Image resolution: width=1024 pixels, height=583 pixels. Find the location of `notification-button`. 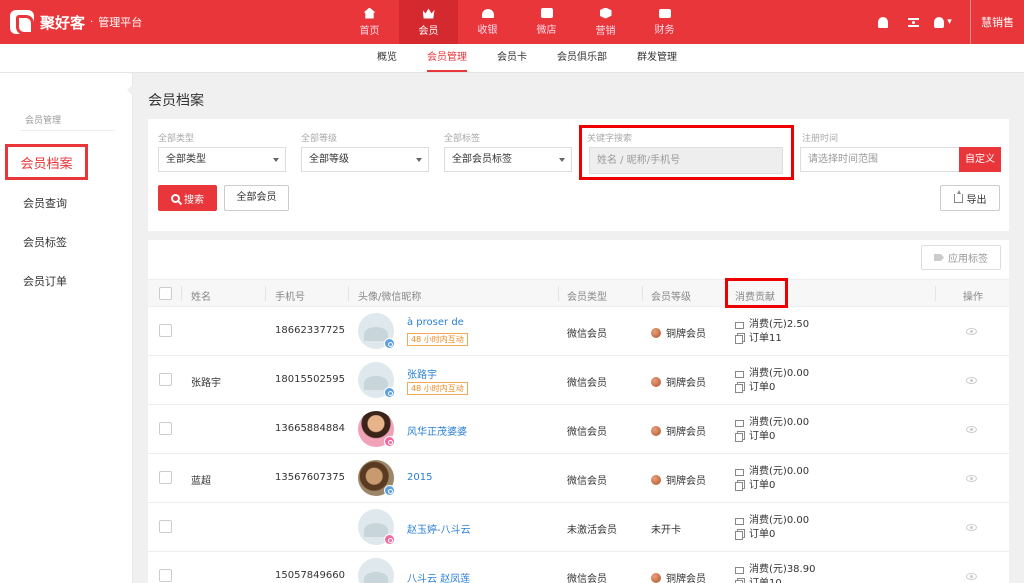

notification-button is located at coordinates (883, 22).